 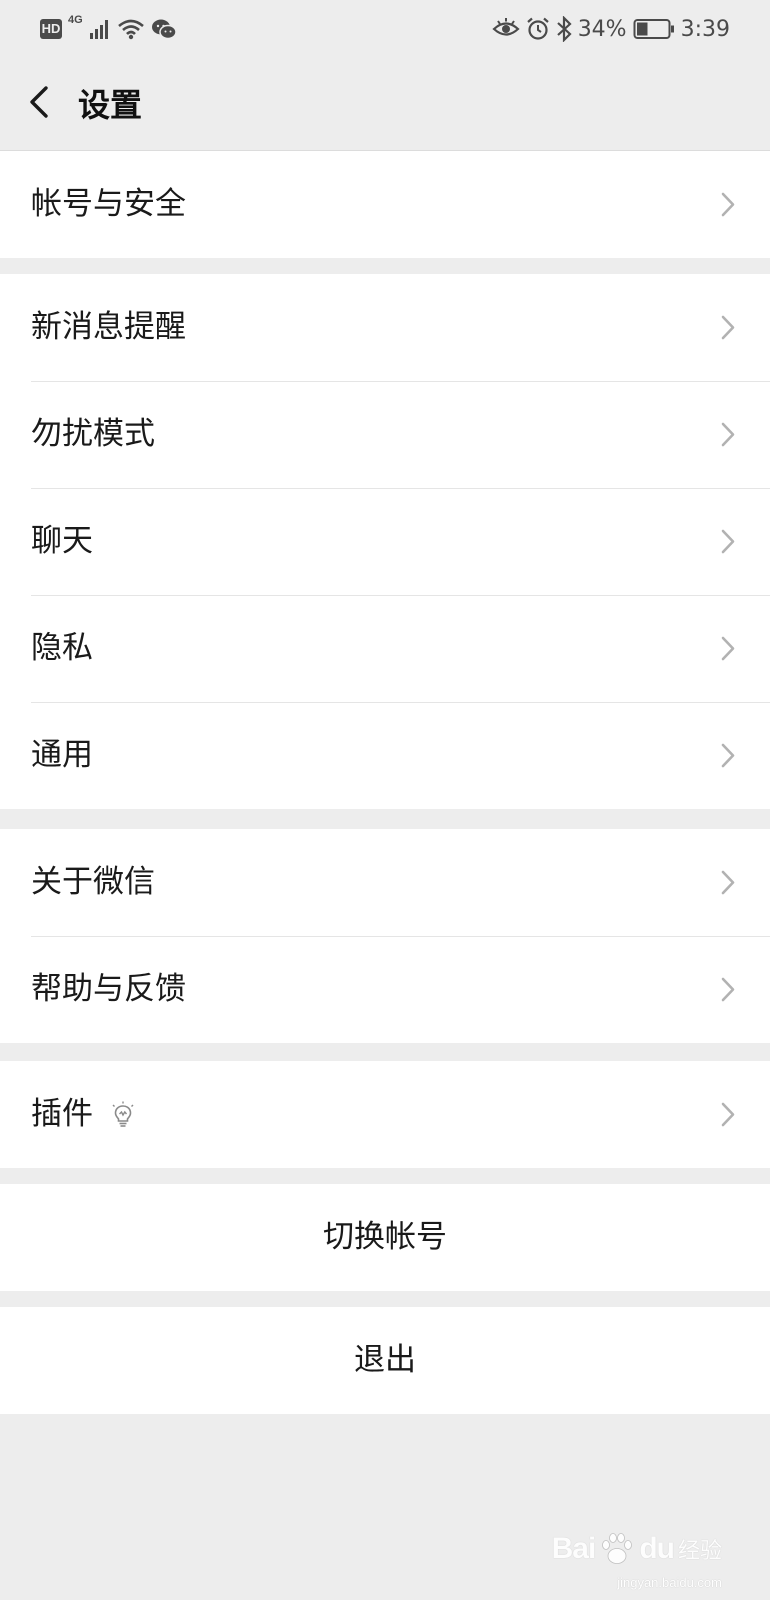 What do you see at coordinates (385, 989) in the screenshot?
I see `settings-item-help-feedback: 帮助与反馈` at bounding box center [385, 989].